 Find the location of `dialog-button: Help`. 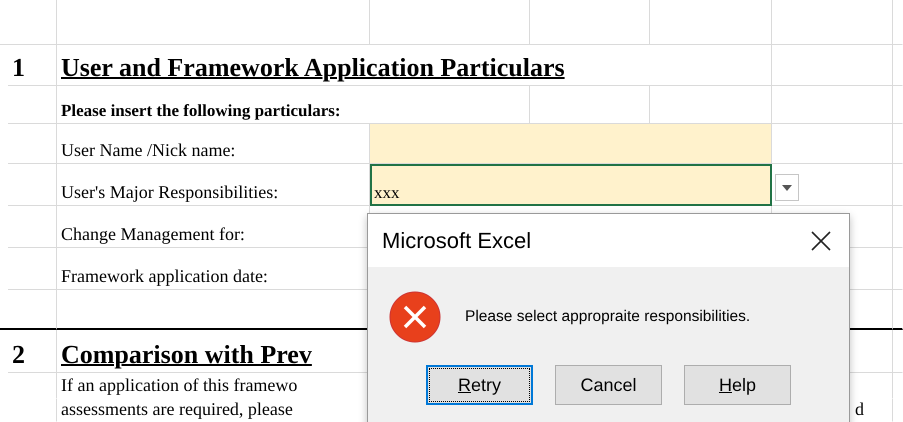

dialog-button: Help is located at coordinates (737, 385).